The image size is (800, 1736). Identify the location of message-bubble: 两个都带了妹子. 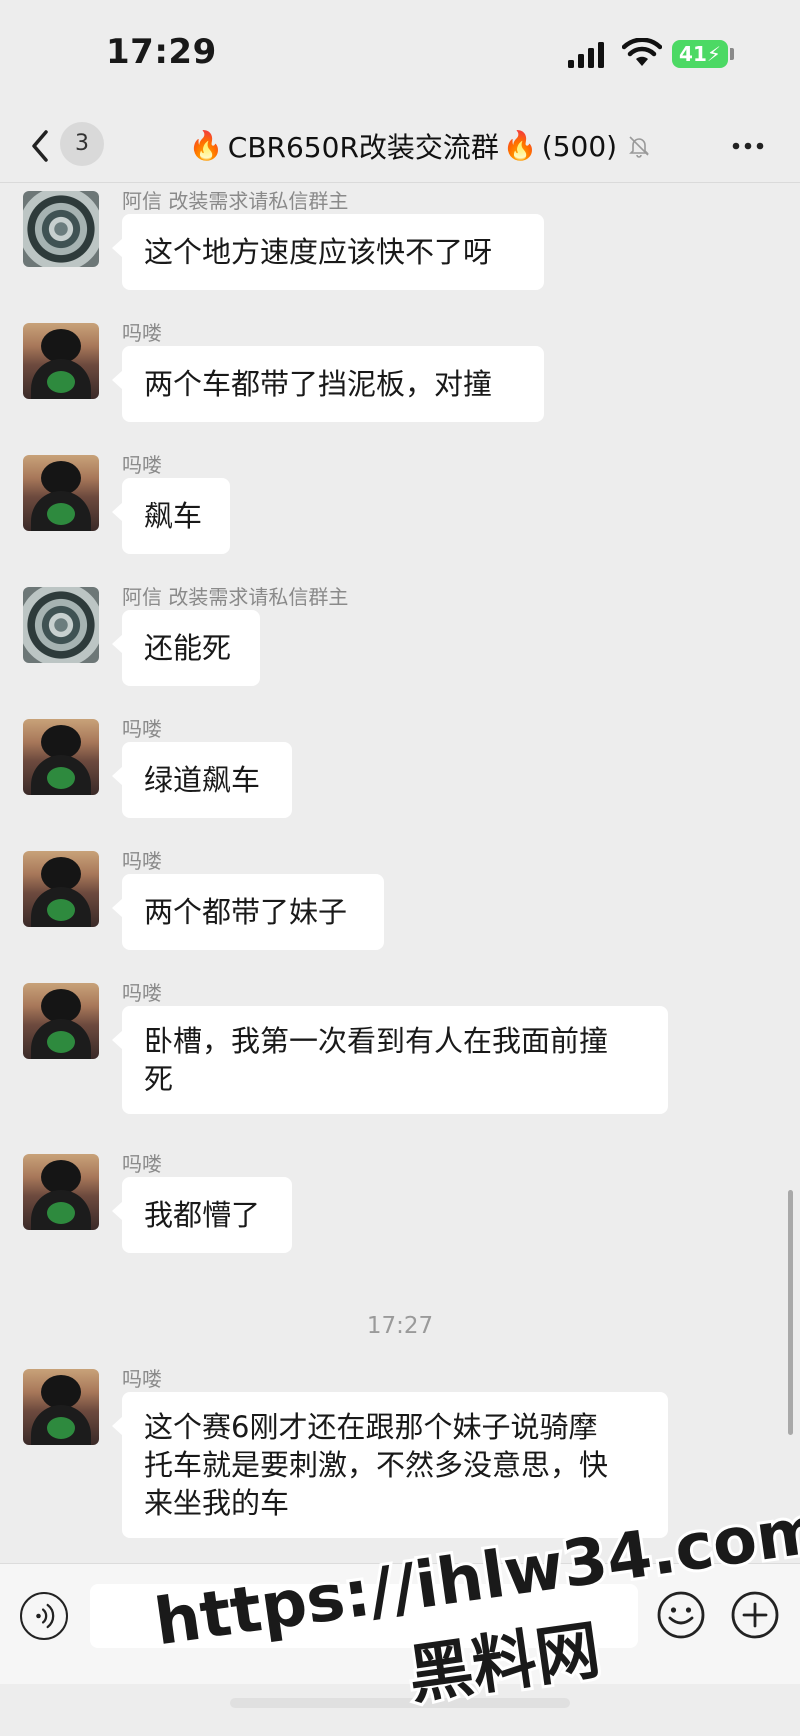
(248, 912).